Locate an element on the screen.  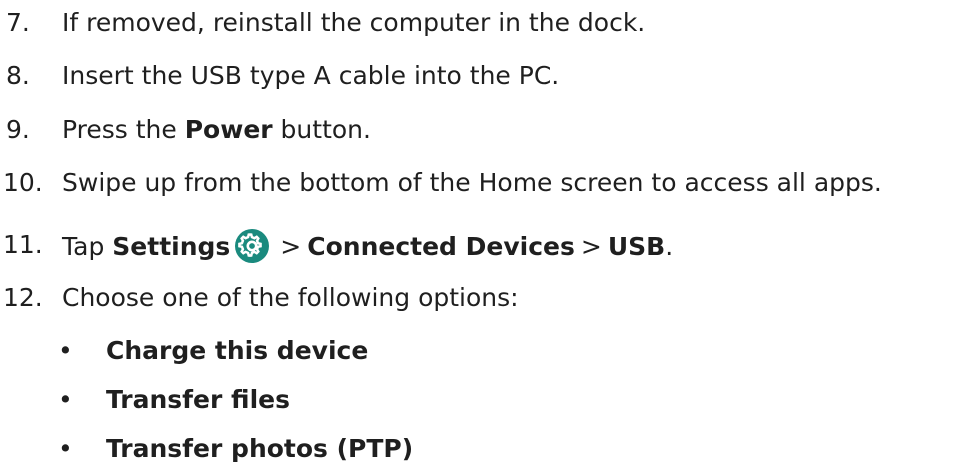
gear-icon is located at coordinates (252, 246).